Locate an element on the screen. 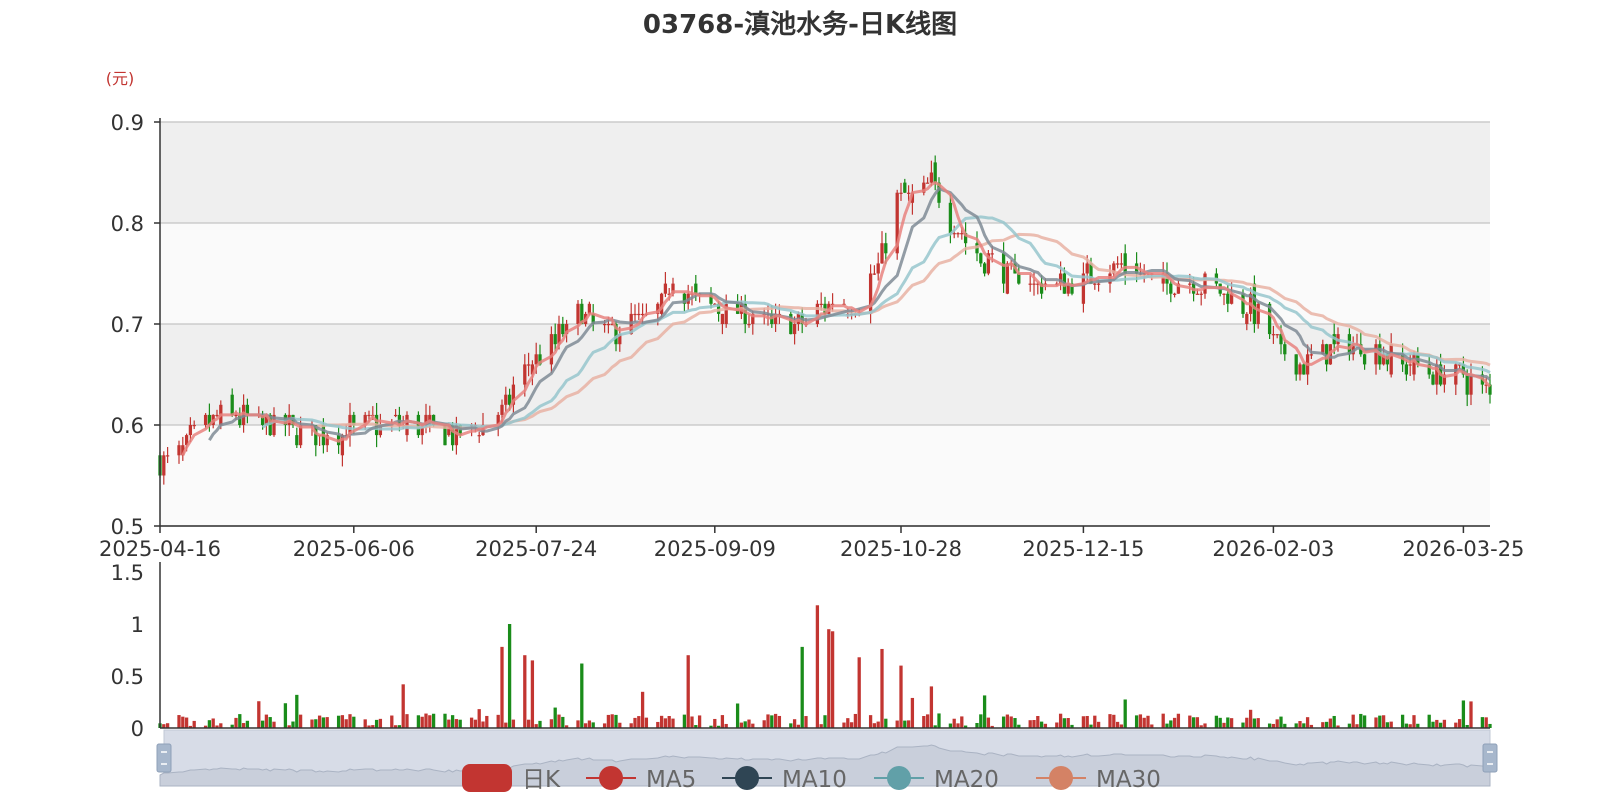 This screenshot has width=1600, height=804. legend-item: MA20 is located at coordinates (936, 779).